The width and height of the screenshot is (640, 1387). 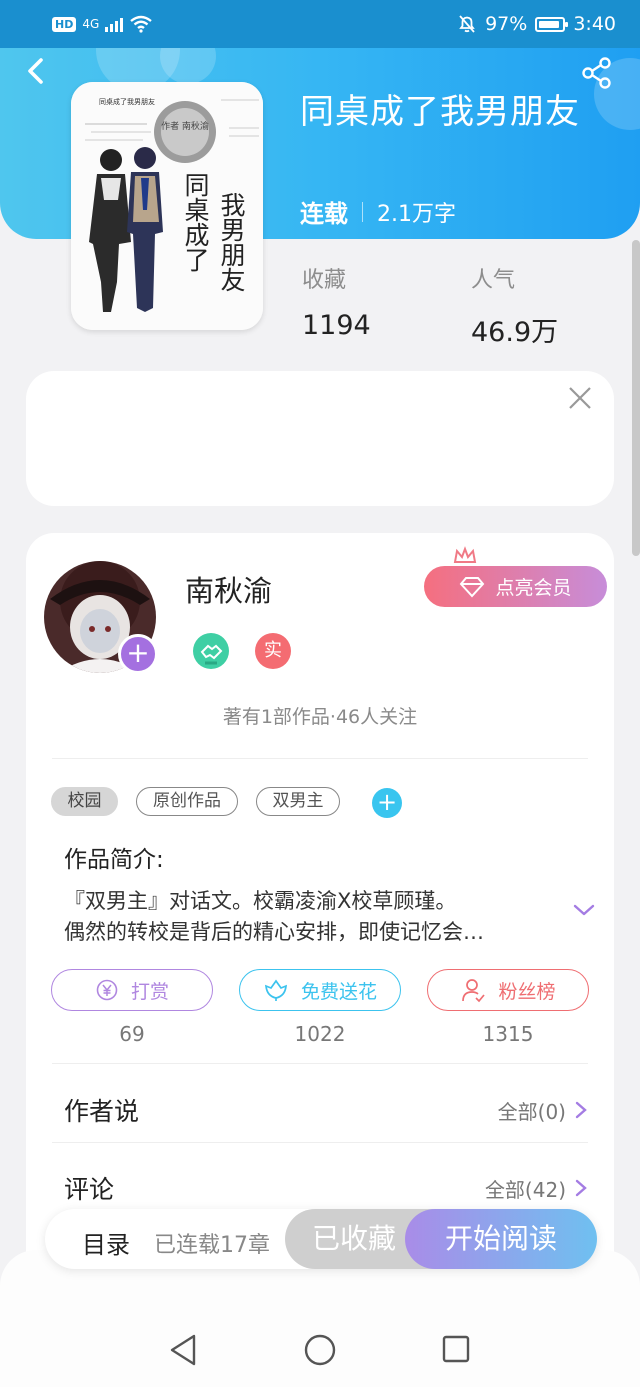 I want to click on cover-title-vertical-2: 我男朋友, so click(x=231, y=242).